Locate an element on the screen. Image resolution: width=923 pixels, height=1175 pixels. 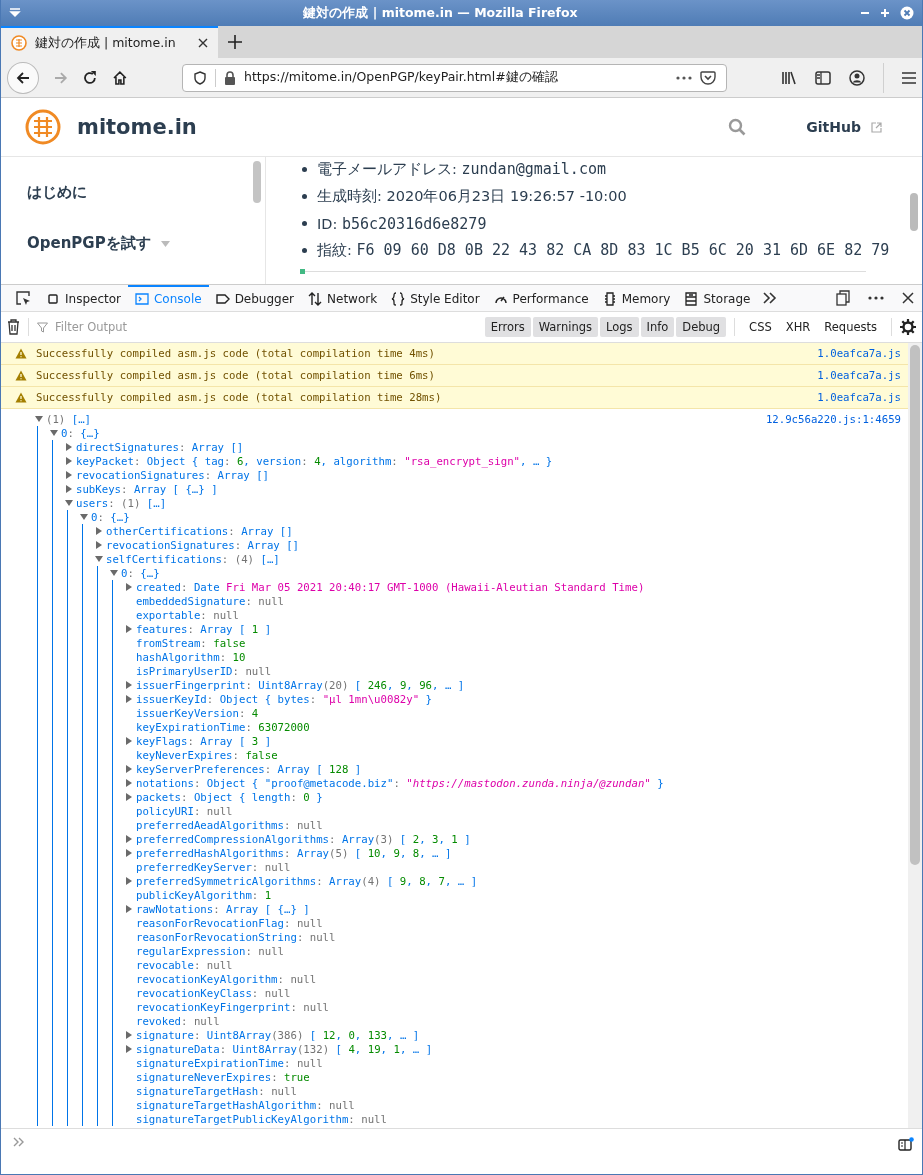
filter-toggle-button: Debug is located at coordinates (701, 327).